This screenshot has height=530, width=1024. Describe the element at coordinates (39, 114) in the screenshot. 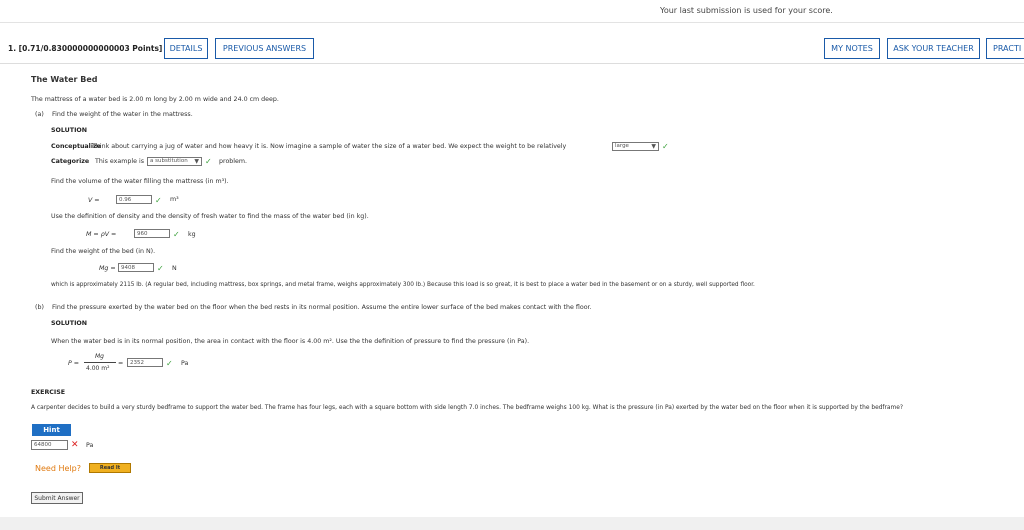

I see `part-a-label: (a)` at that location.